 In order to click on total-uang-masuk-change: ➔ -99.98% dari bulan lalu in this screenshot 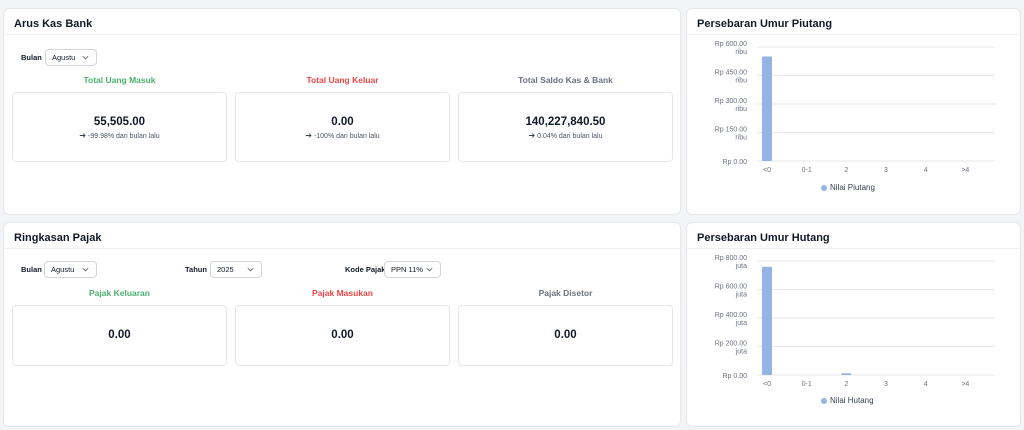, I will do `click(119, 135)`.